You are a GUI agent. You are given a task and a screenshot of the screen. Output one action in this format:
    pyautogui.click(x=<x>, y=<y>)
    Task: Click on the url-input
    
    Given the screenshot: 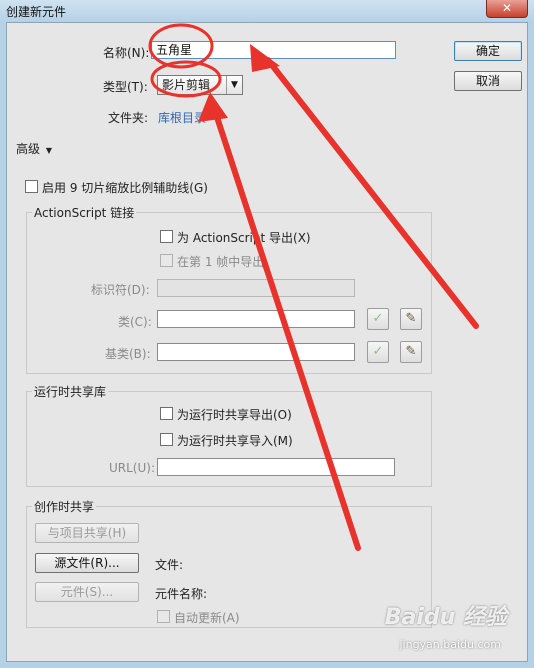 What is the action you would take?
    pyautogui.click(x=276, y=467)
    